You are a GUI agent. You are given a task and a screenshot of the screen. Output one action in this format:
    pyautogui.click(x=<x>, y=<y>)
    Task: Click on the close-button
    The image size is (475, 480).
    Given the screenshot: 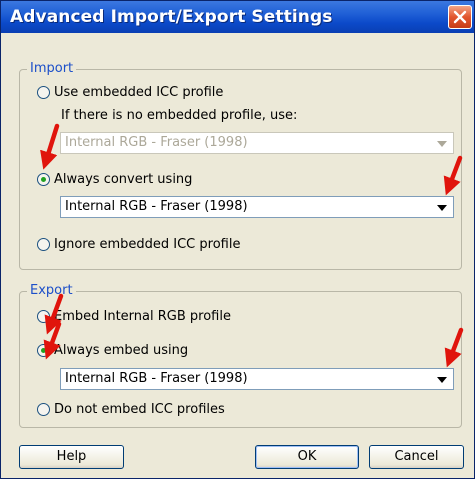 What is the action you would take?
    pyautogui.click(x=460, y=17)
    